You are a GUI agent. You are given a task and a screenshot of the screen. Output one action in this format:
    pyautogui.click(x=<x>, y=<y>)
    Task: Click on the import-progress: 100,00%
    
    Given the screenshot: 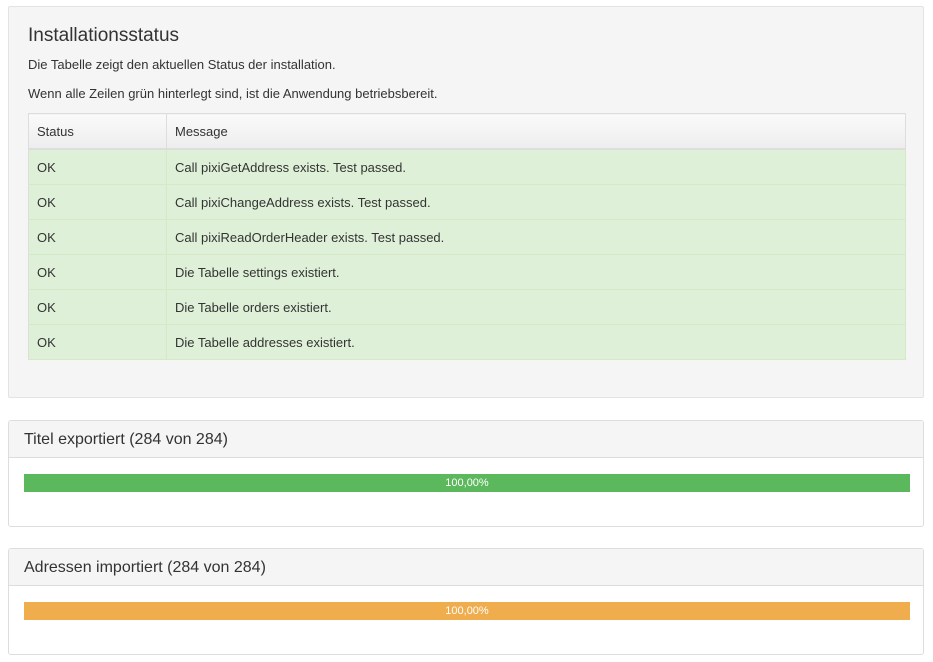 What is the action you would take?
    pyautogui.click(x=467, y=611)
    